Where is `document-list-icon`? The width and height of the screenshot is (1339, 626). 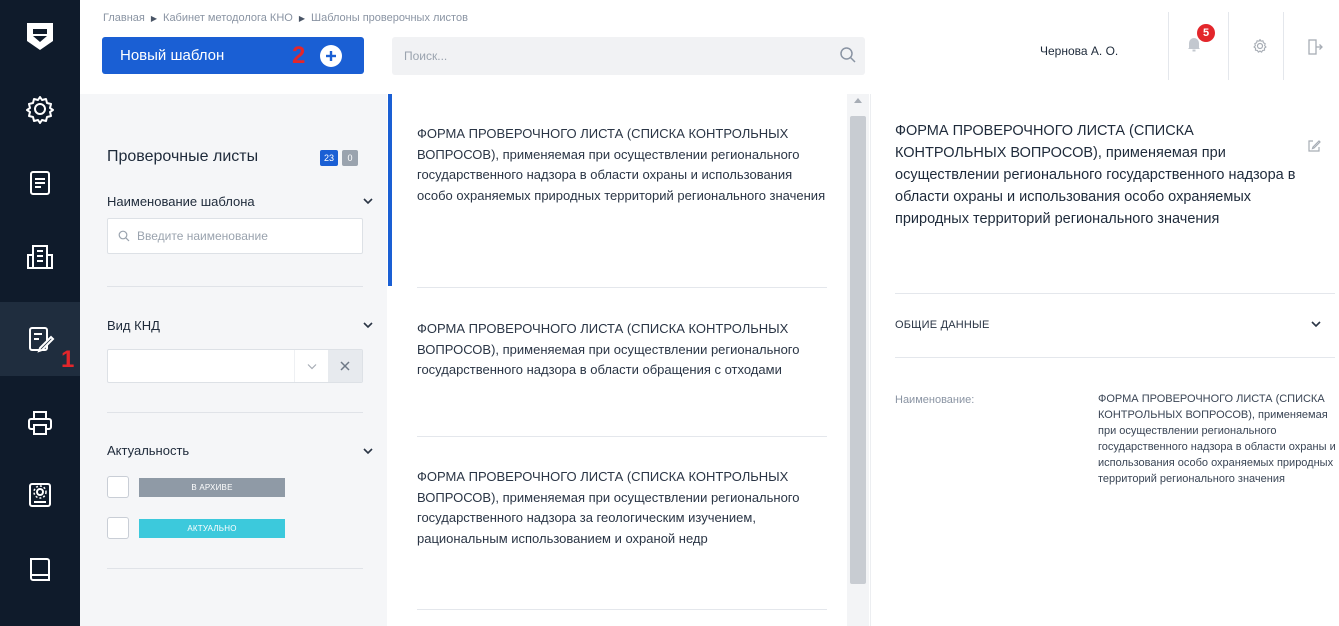
document-list-icon is located at coordinates (40, 183).